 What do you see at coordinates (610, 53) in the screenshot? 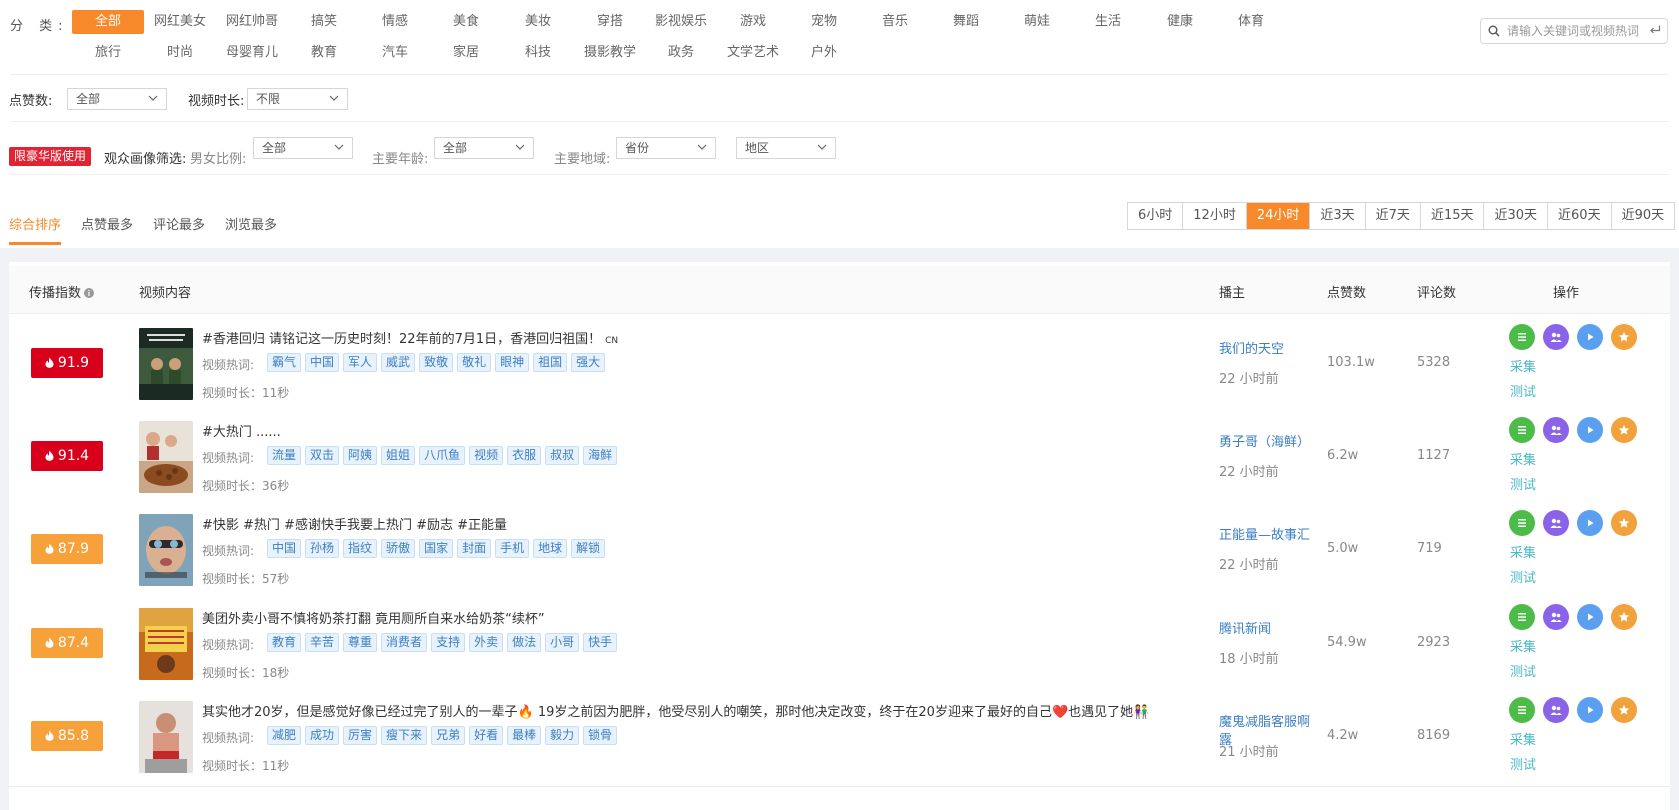
I see `category-item: 摄影教学` at bounding box center [610, 53].